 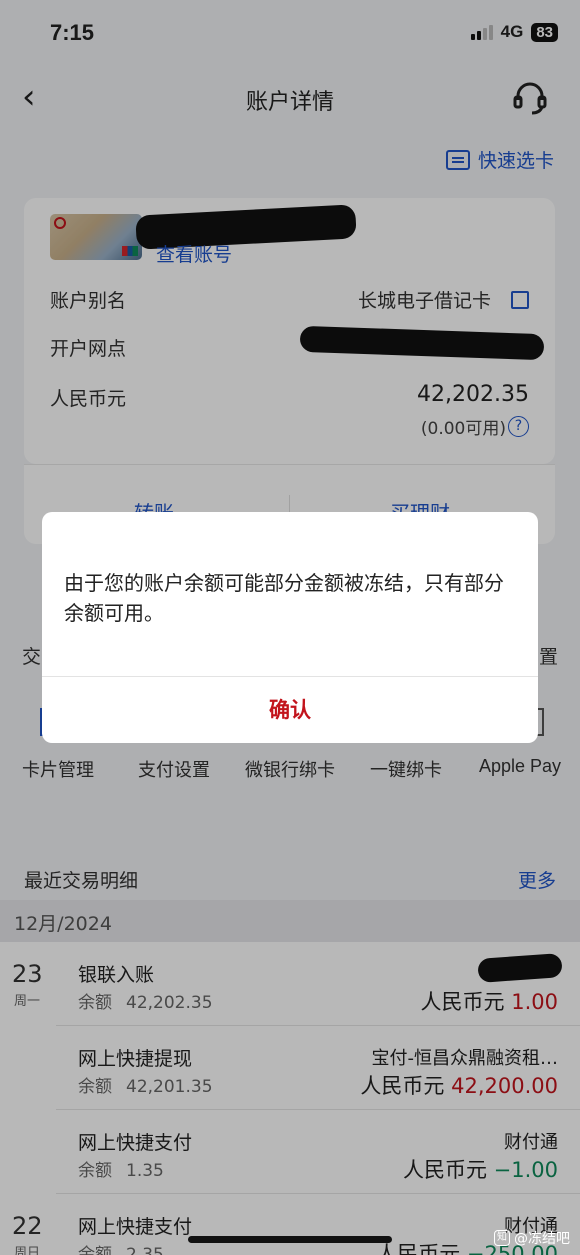 What do you see at coordinates (290, 1239) in the screenshot?
I see `home-indicator` at bounding box center [290, 1239].